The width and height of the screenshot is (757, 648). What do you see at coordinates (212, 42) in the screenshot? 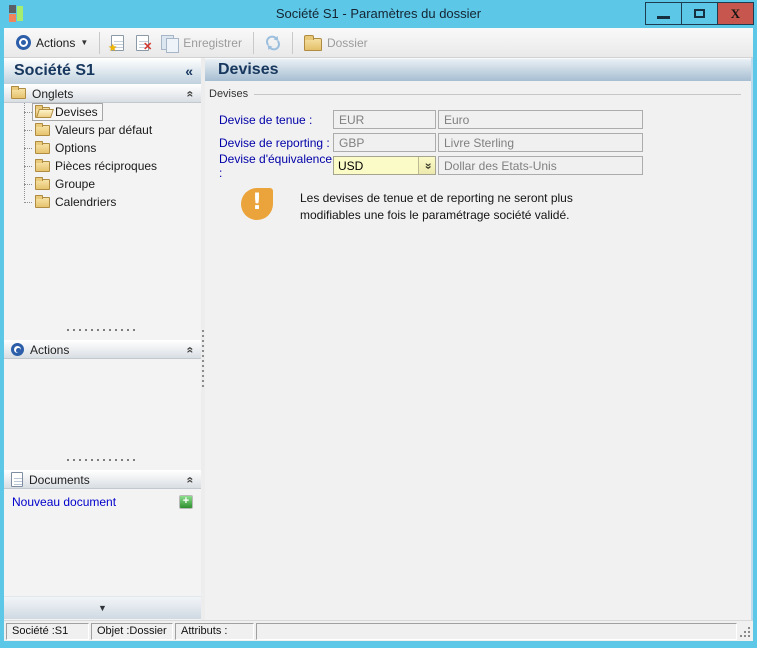
I see `save-label: Enregistrer` at bounding box center [212, 42].